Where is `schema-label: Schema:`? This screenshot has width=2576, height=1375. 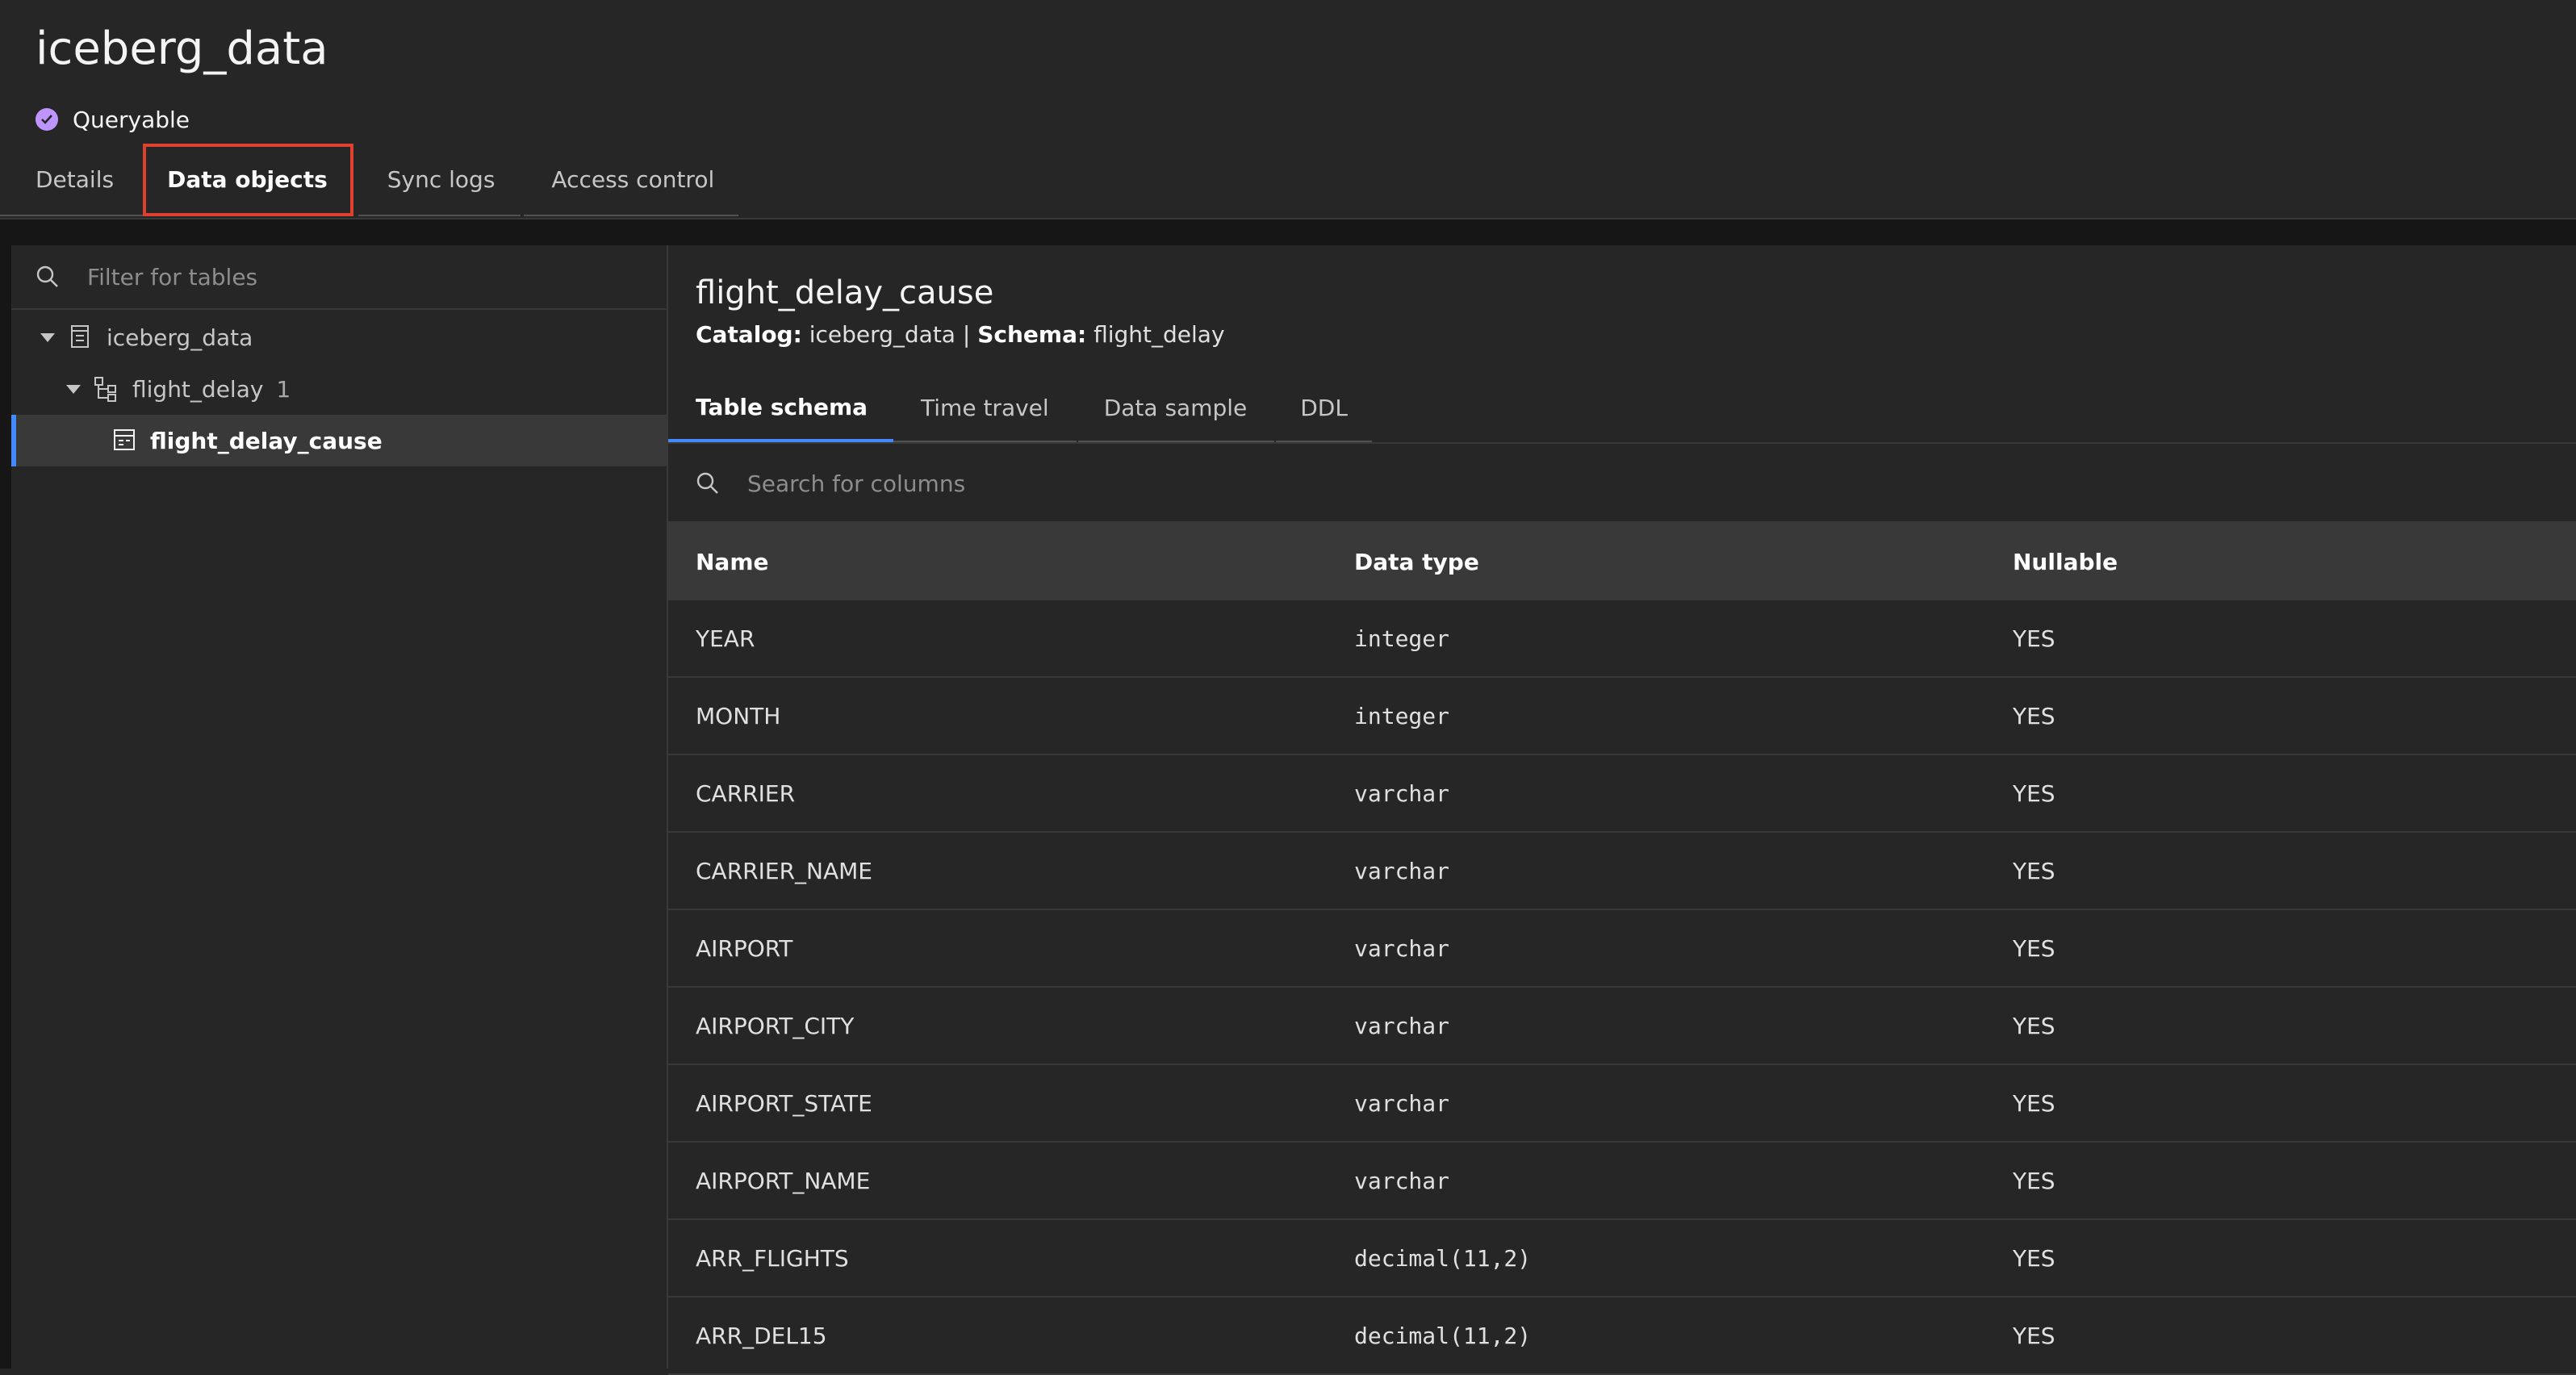
schema-label: Schema: is located at coordinates (1032, 334).